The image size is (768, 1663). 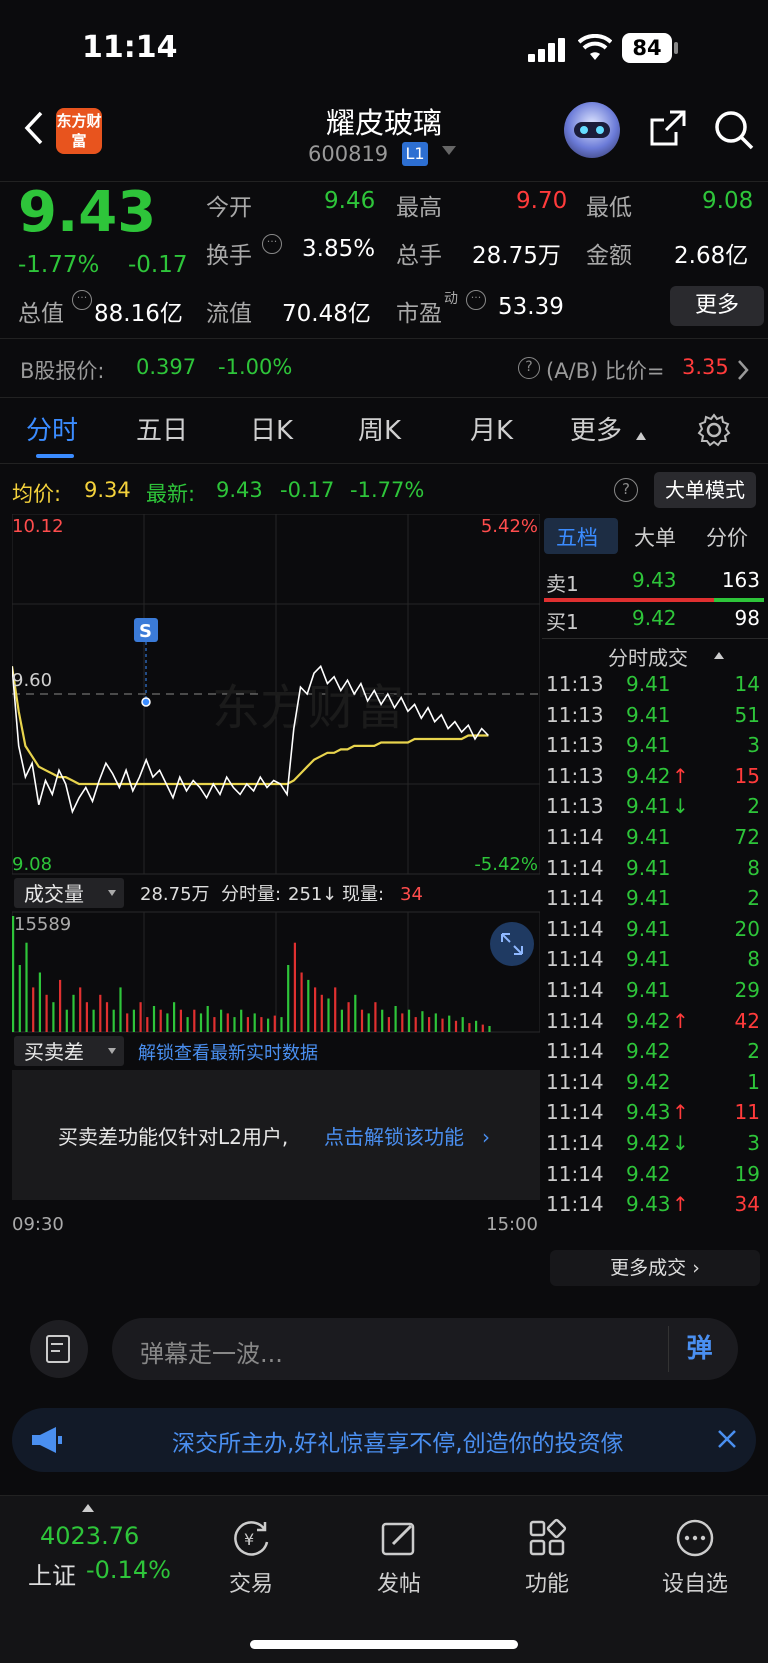 I want to click on chevron-down-icon, so click(x=449, y=150).